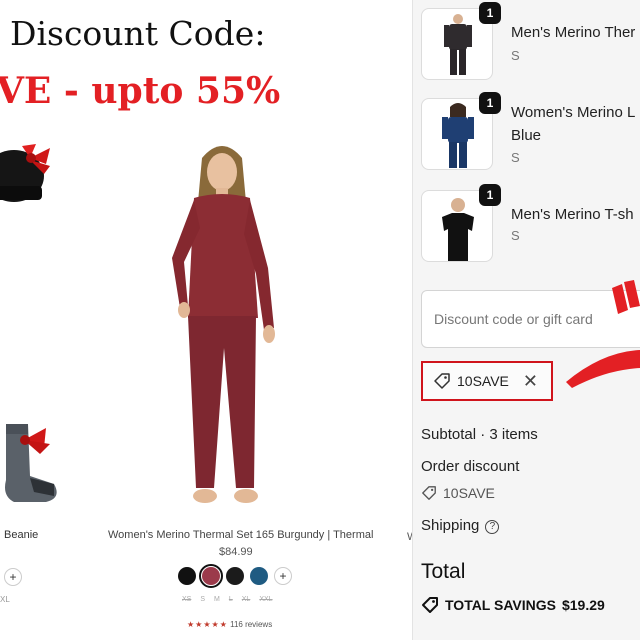 This screenshot has height=640, width=640. I want to click on size-option: L, so click(230, 599).